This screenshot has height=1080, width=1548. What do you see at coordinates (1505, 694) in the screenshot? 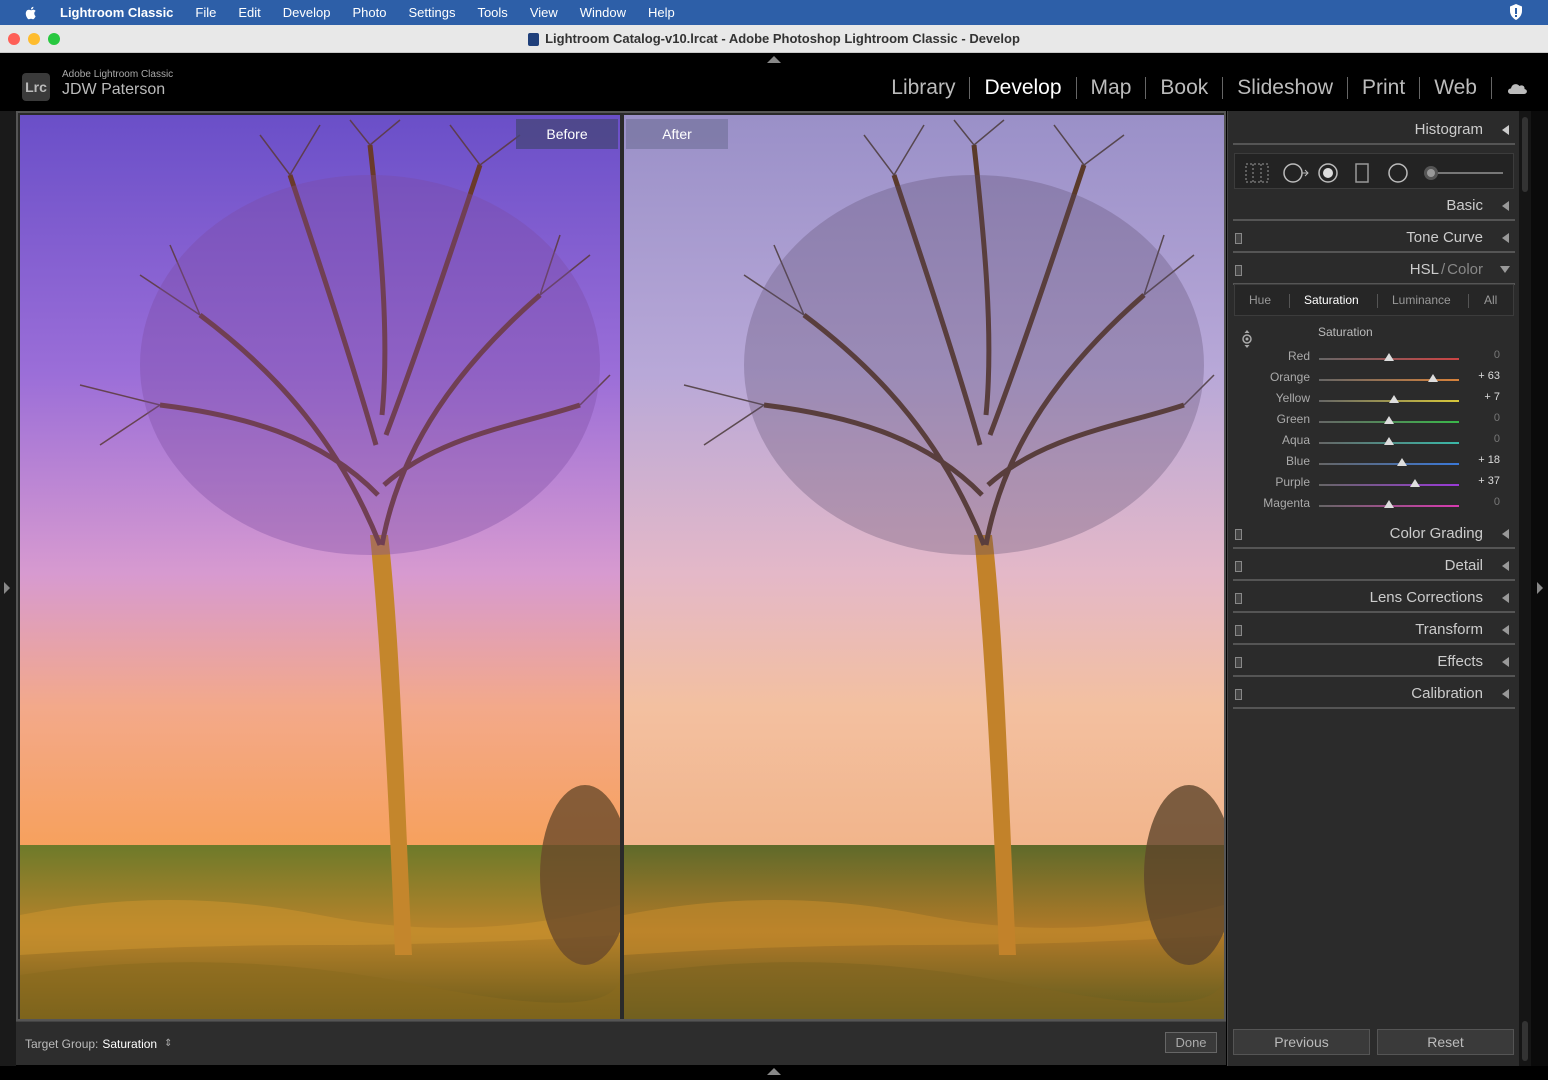
I see `expand-calibration-icon` at bounding box center [1505, 694].